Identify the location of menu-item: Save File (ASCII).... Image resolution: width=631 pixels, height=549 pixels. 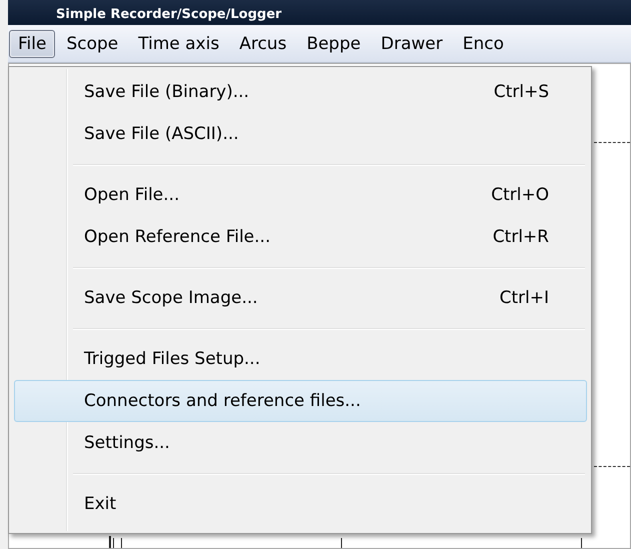
(300, 134).